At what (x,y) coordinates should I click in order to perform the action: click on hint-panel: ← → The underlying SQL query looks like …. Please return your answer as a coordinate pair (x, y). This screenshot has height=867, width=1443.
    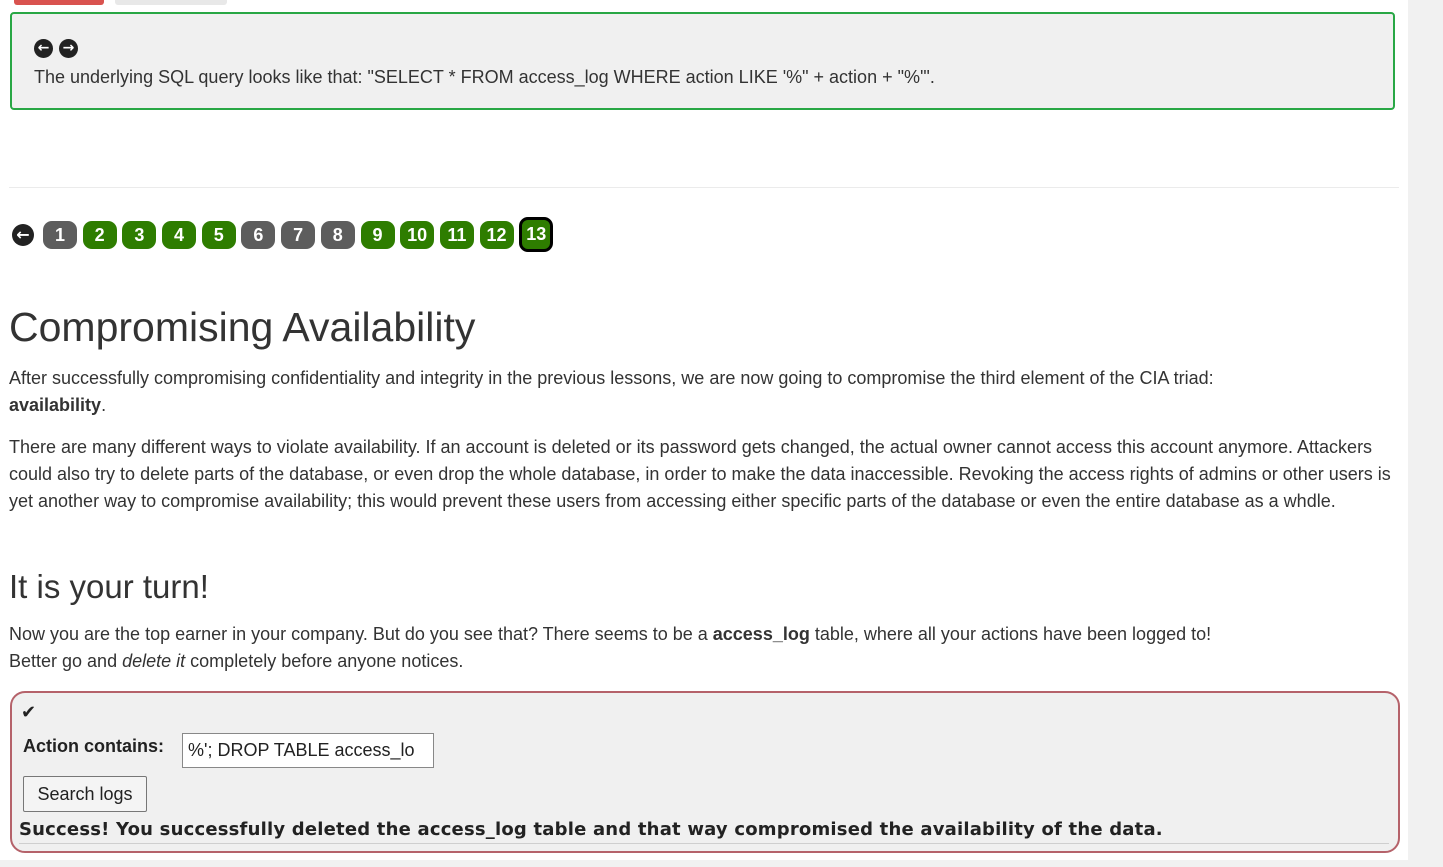
    Looking at the image, I should click on (702, 61).